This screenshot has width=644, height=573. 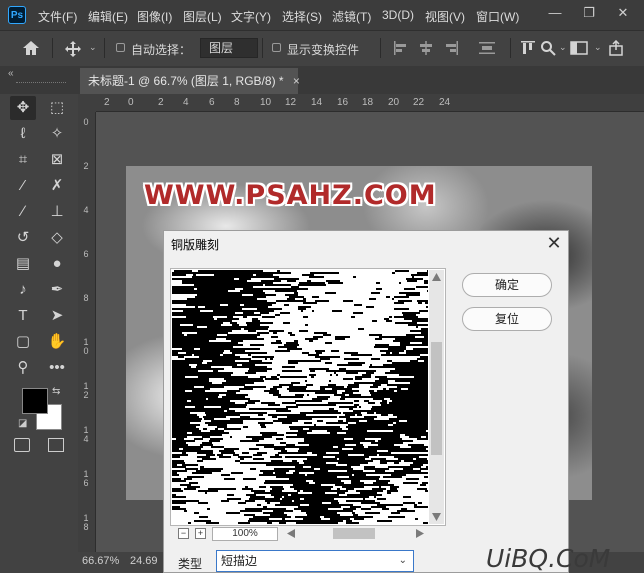 I want to click on toolbar-grip, so click(x=41, y=83).